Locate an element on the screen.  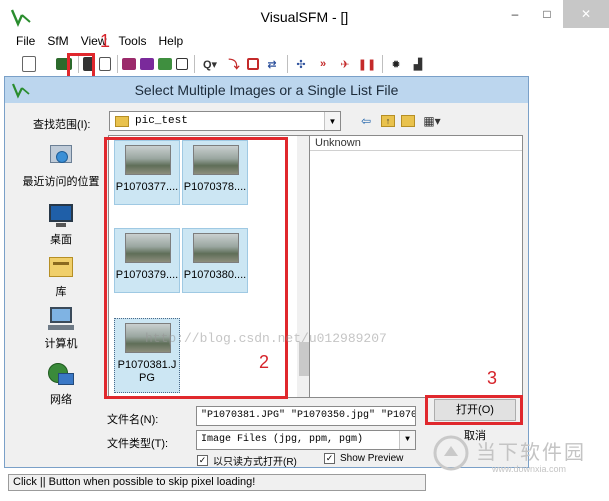
settings-icon: ✹ is located at coordinates (396, 64).